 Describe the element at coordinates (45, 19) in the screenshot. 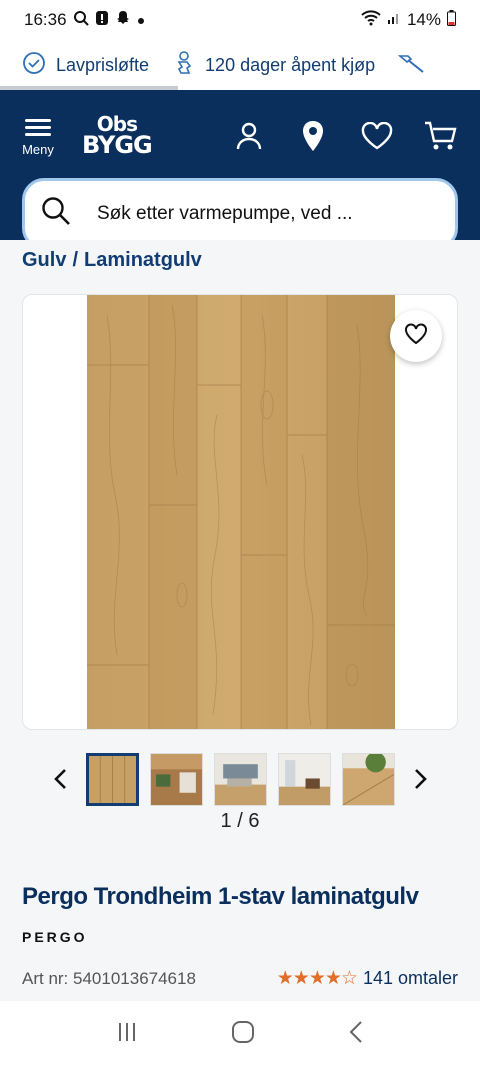

I see `status-time: 16:36` at that location.